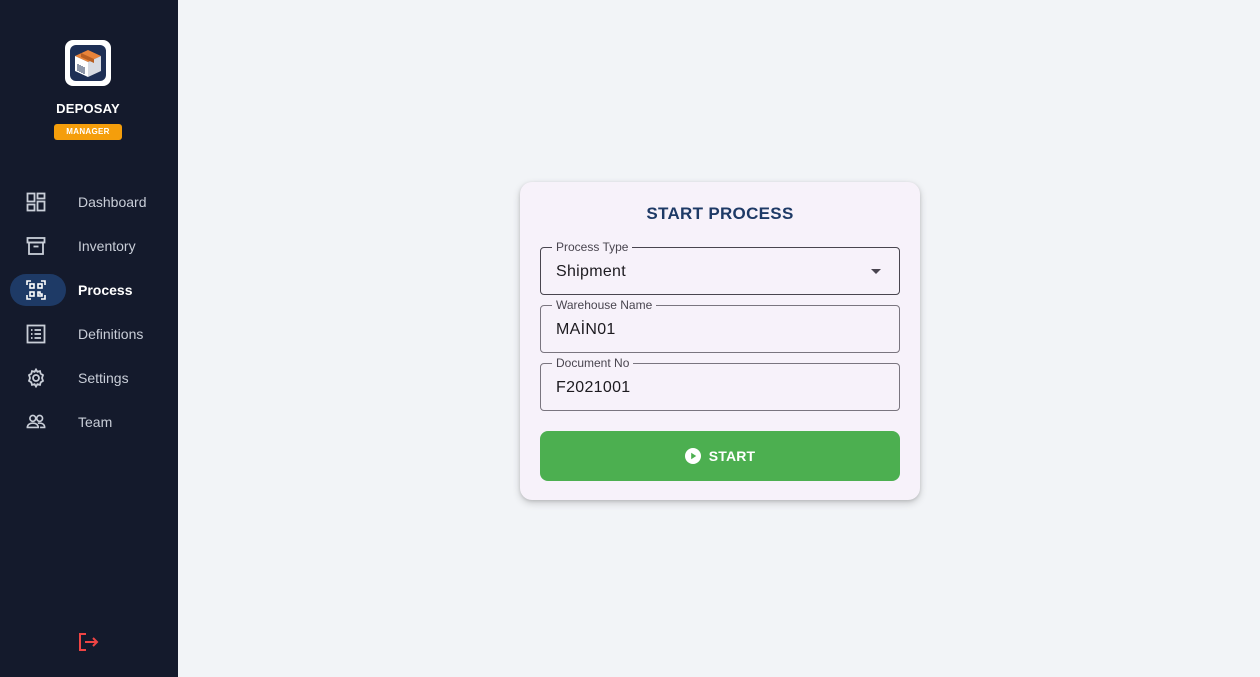  I want to click on sidebar-item-label: Process, so click(105, 290).